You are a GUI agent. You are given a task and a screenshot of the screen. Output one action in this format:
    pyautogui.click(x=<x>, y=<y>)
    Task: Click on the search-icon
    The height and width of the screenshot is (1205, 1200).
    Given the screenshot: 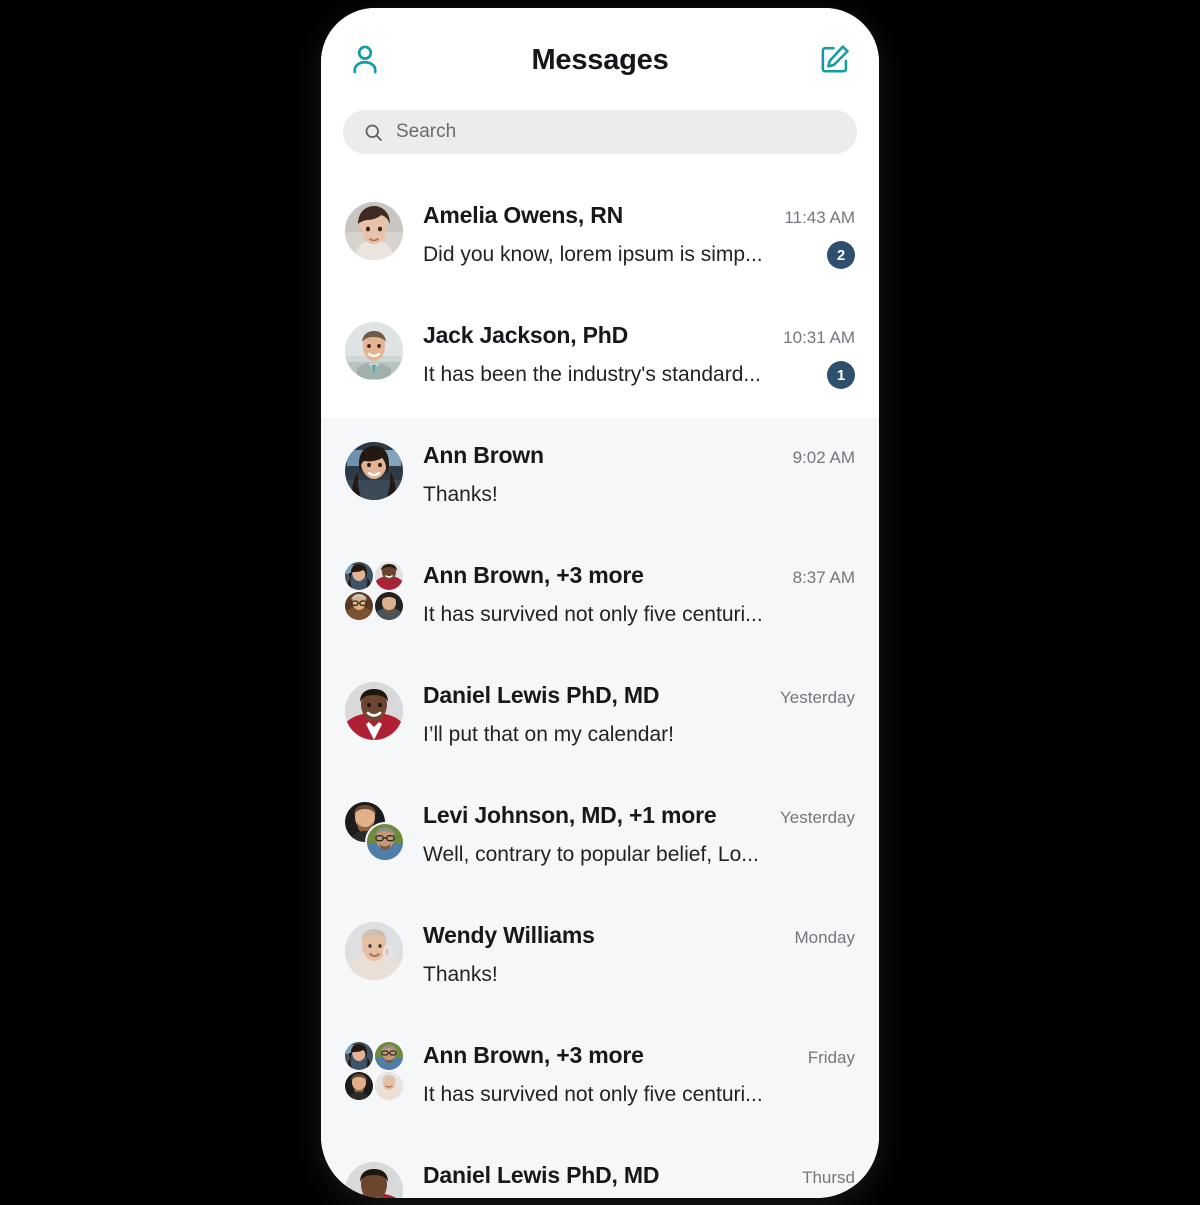 What is the action you would take?
    pyautogui.click(x=373, y=132)
    